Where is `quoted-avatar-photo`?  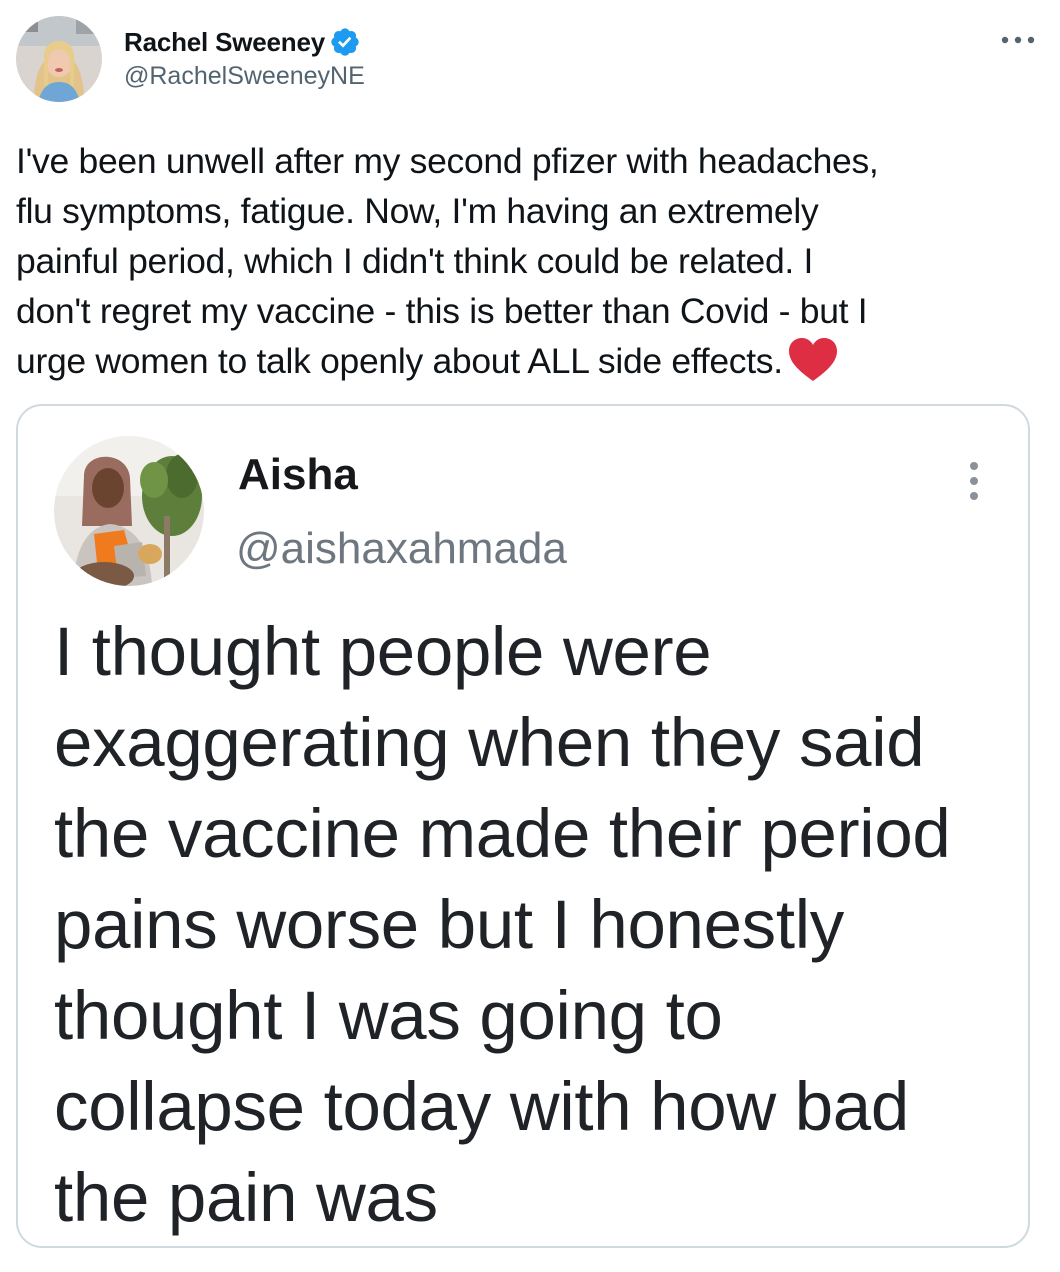
quoted-avatar-photo is located at coordinates (129, 511).